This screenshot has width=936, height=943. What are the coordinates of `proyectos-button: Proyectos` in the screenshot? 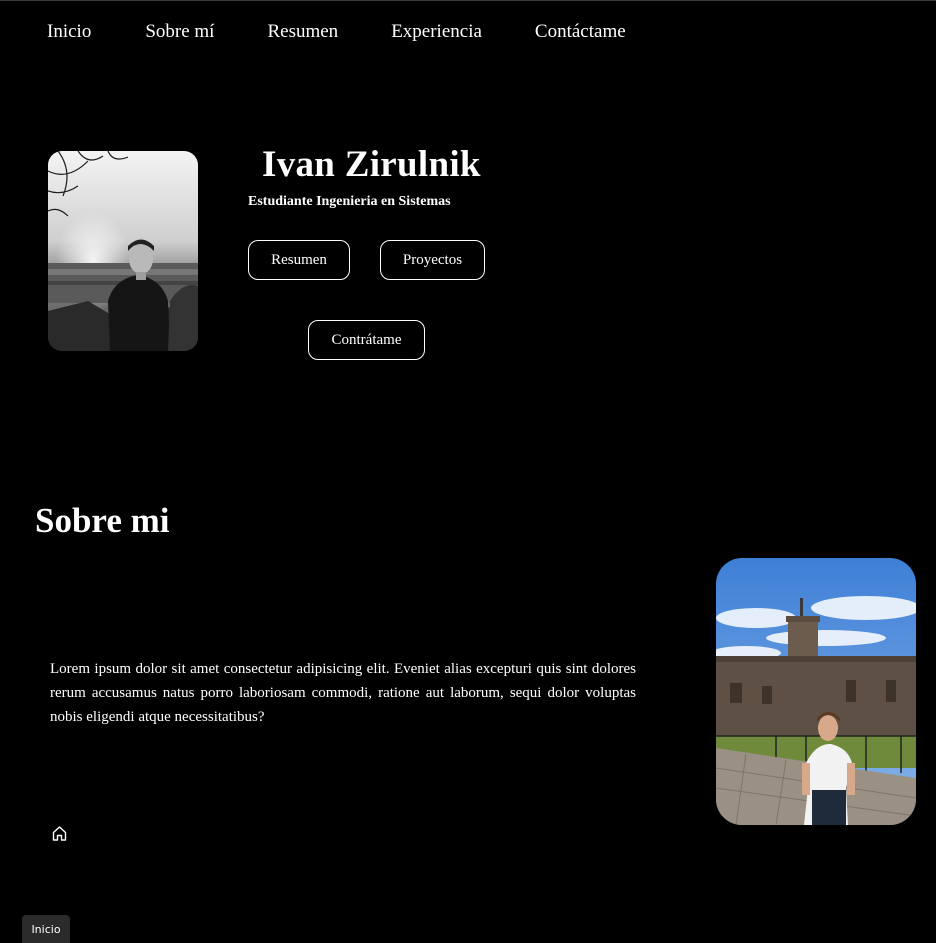 It's located at (432, 260).